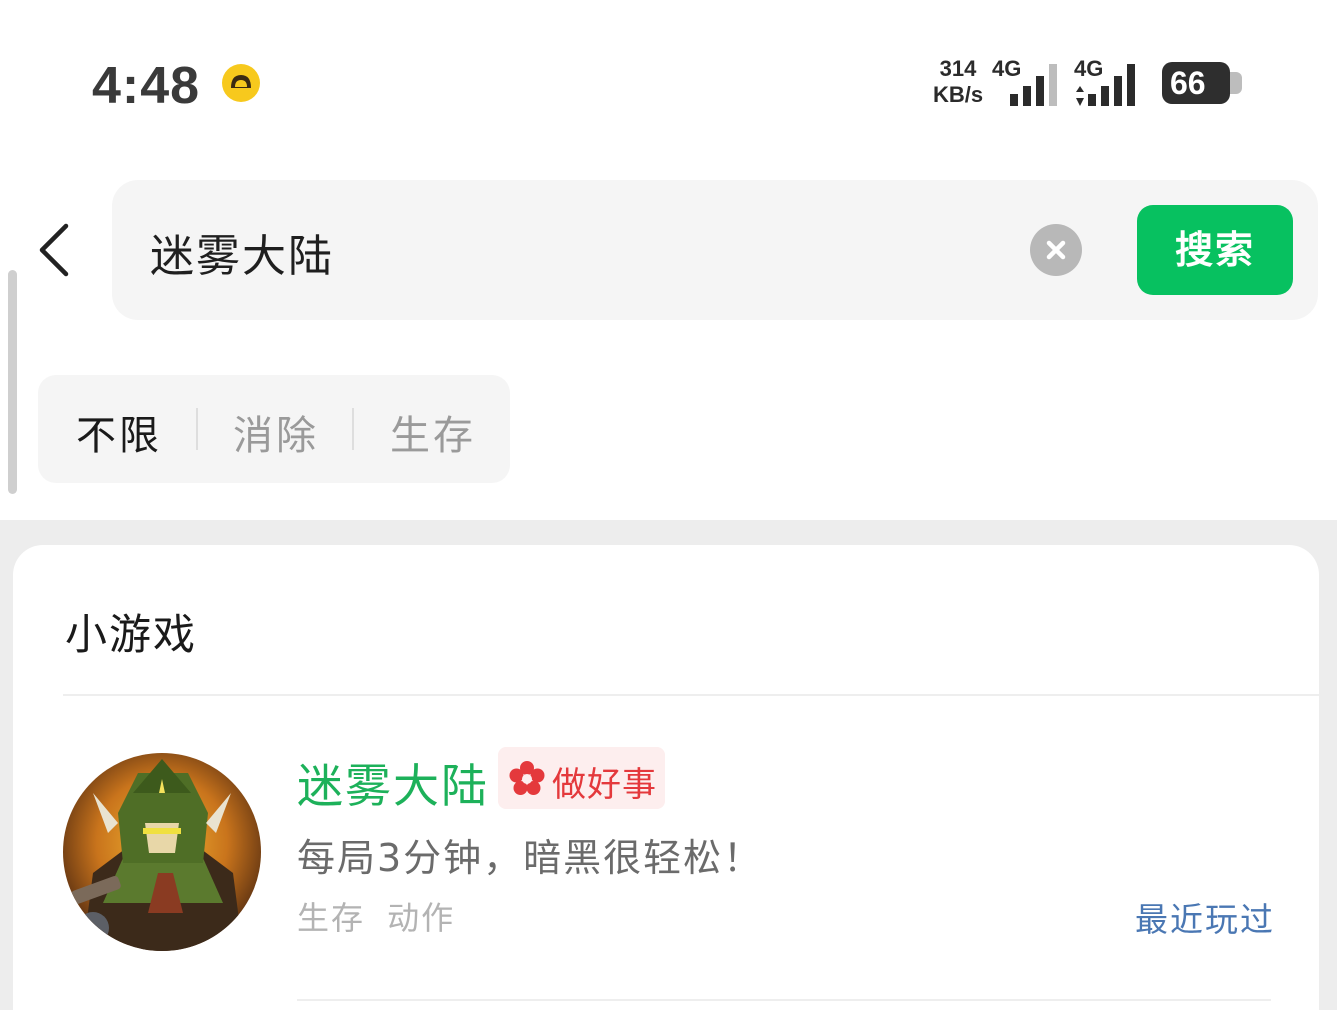  Describe the element at coordinates (530, 858) in the screenshot. I see `game-description: 每局3分钟，暗黑很轻松！` at that location.